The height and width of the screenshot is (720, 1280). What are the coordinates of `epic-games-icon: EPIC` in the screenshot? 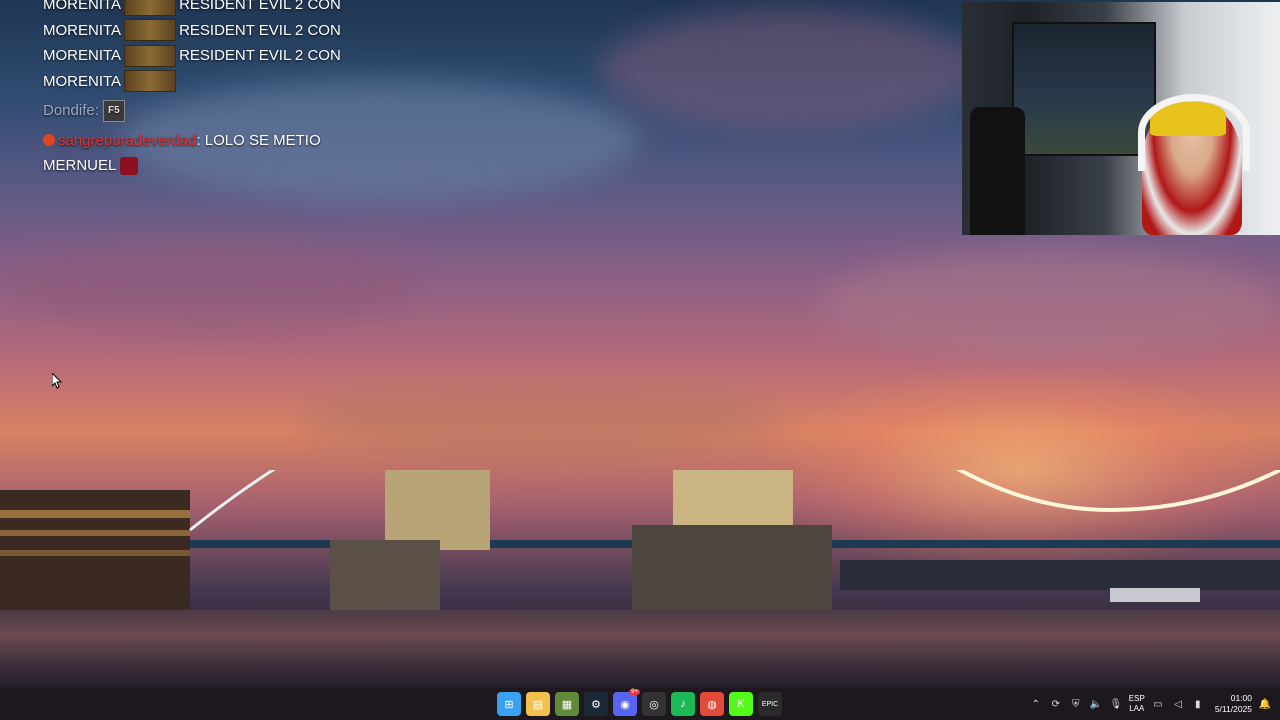 It's located at (770, 704).